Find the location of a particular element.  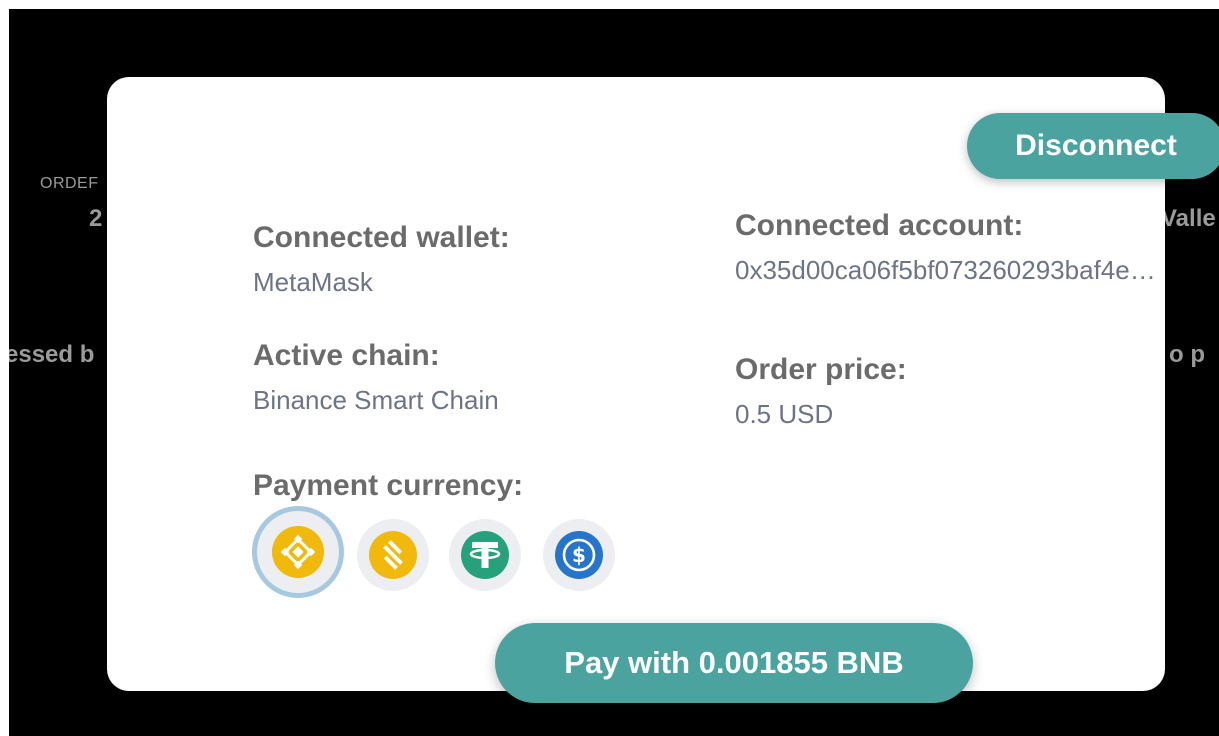

bnb-coin-icon is located at coordinates (298, 552).